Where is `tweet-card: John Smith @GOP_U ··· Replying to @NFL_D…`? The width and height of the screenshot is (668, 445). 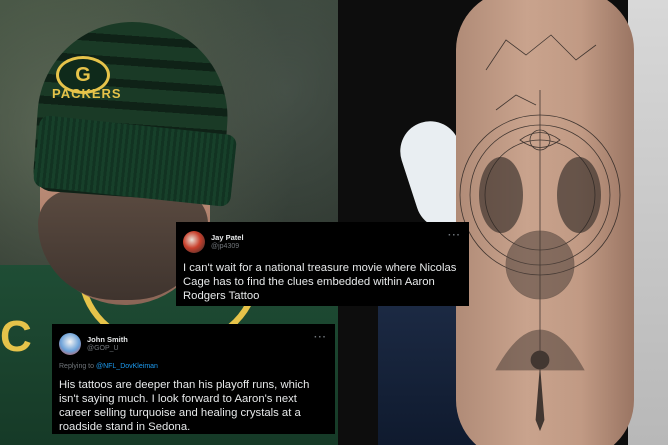
tweet-card: John Smith @GOP_U ··· Replying to @NFL_D… is located at coordinates (193, 379).